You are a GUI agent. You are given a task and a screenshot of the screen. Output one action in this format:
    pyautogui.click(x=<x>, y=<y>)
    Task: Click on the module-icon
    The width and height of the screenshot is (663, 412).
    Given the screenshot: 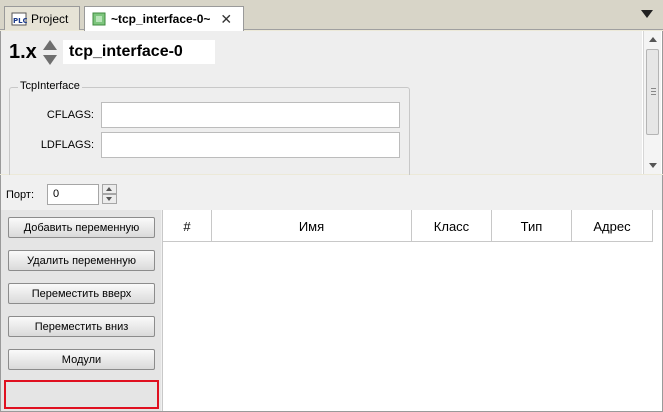 What is the action you would take?
    pyautogui.click(x=99, y=19)
    